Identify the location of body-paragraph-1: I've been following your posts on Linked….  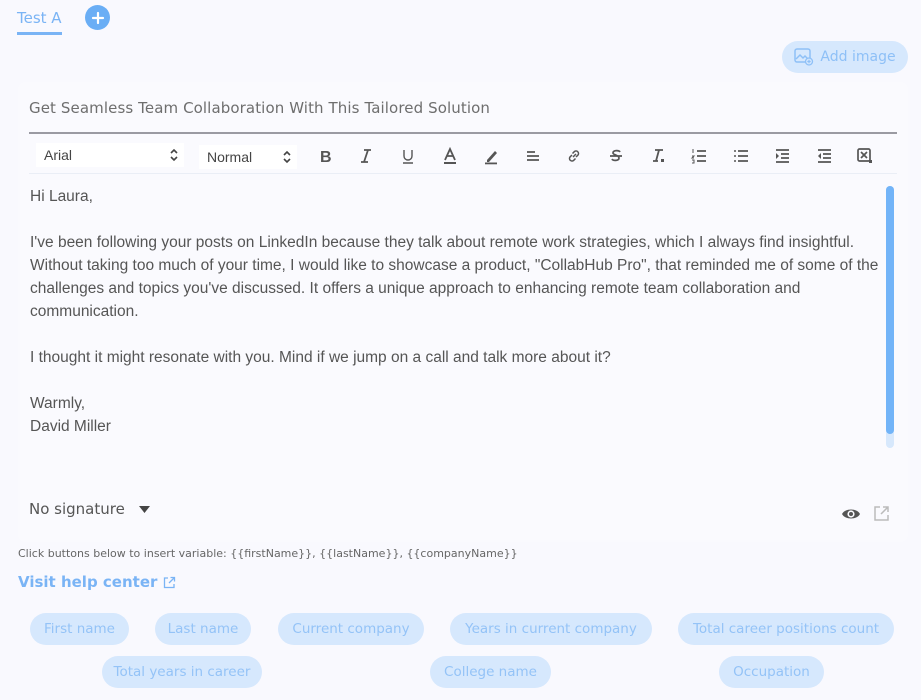
(456, 277).